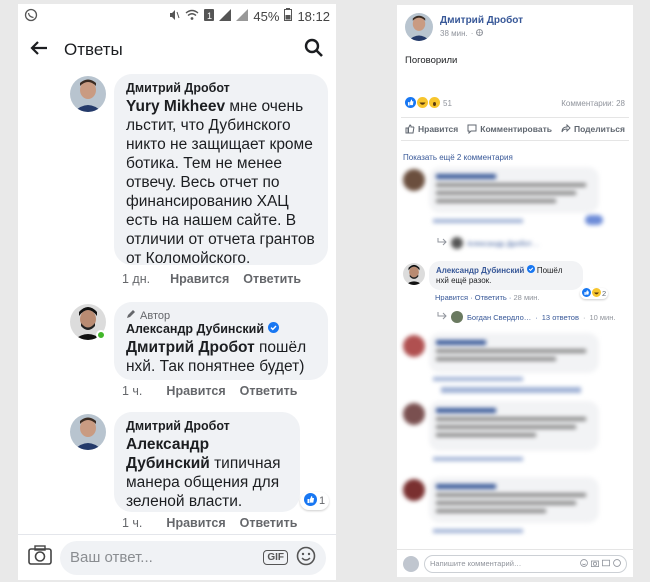 The height and width of the screenshot is (582, 650). Describe the element at coordinates (594, 220) in the screenshot. I see `reaction-summary` at that location.